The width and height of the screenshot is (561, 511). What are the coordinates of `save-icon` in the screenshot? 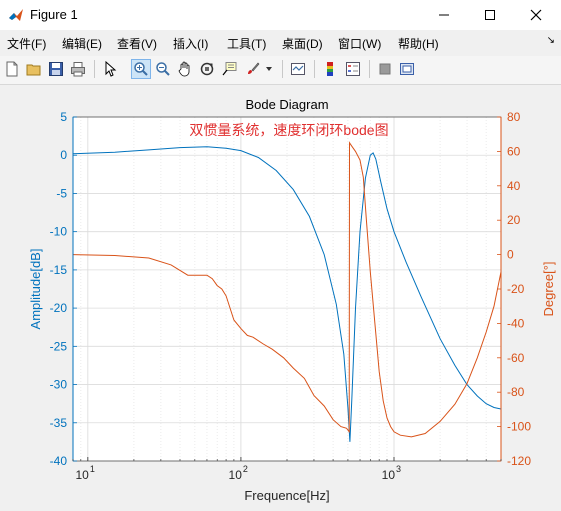 It's located at (56, 69).